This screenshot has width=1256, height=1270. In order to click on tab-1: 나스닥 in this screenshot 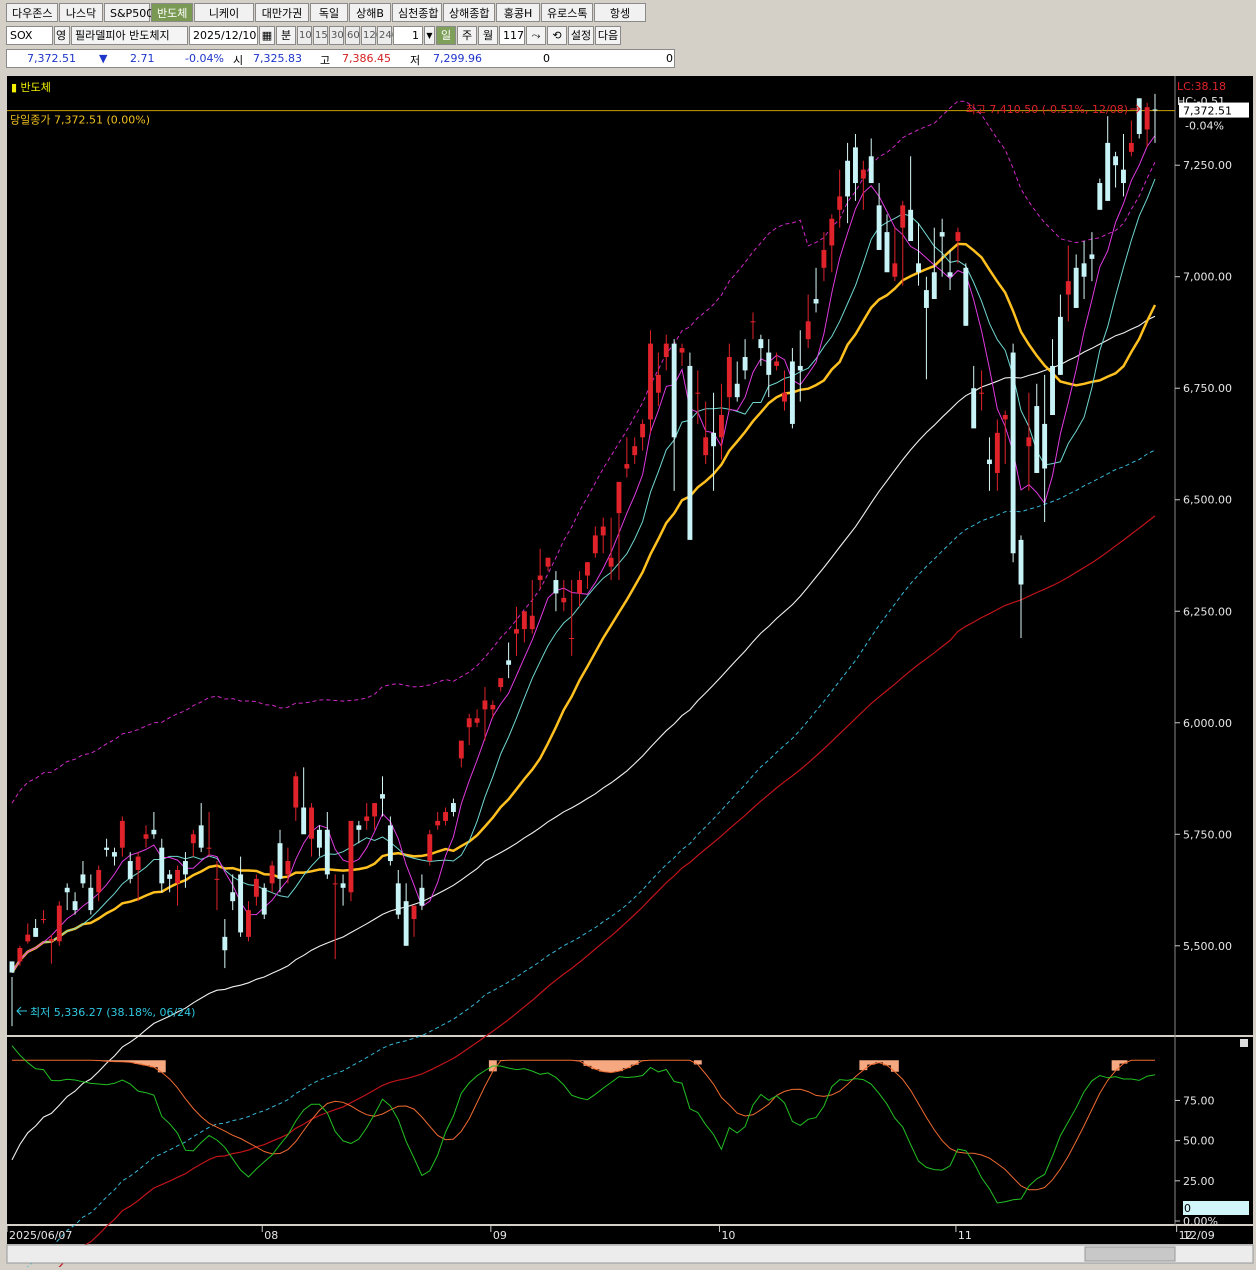, I will do `click(81, 12)`.